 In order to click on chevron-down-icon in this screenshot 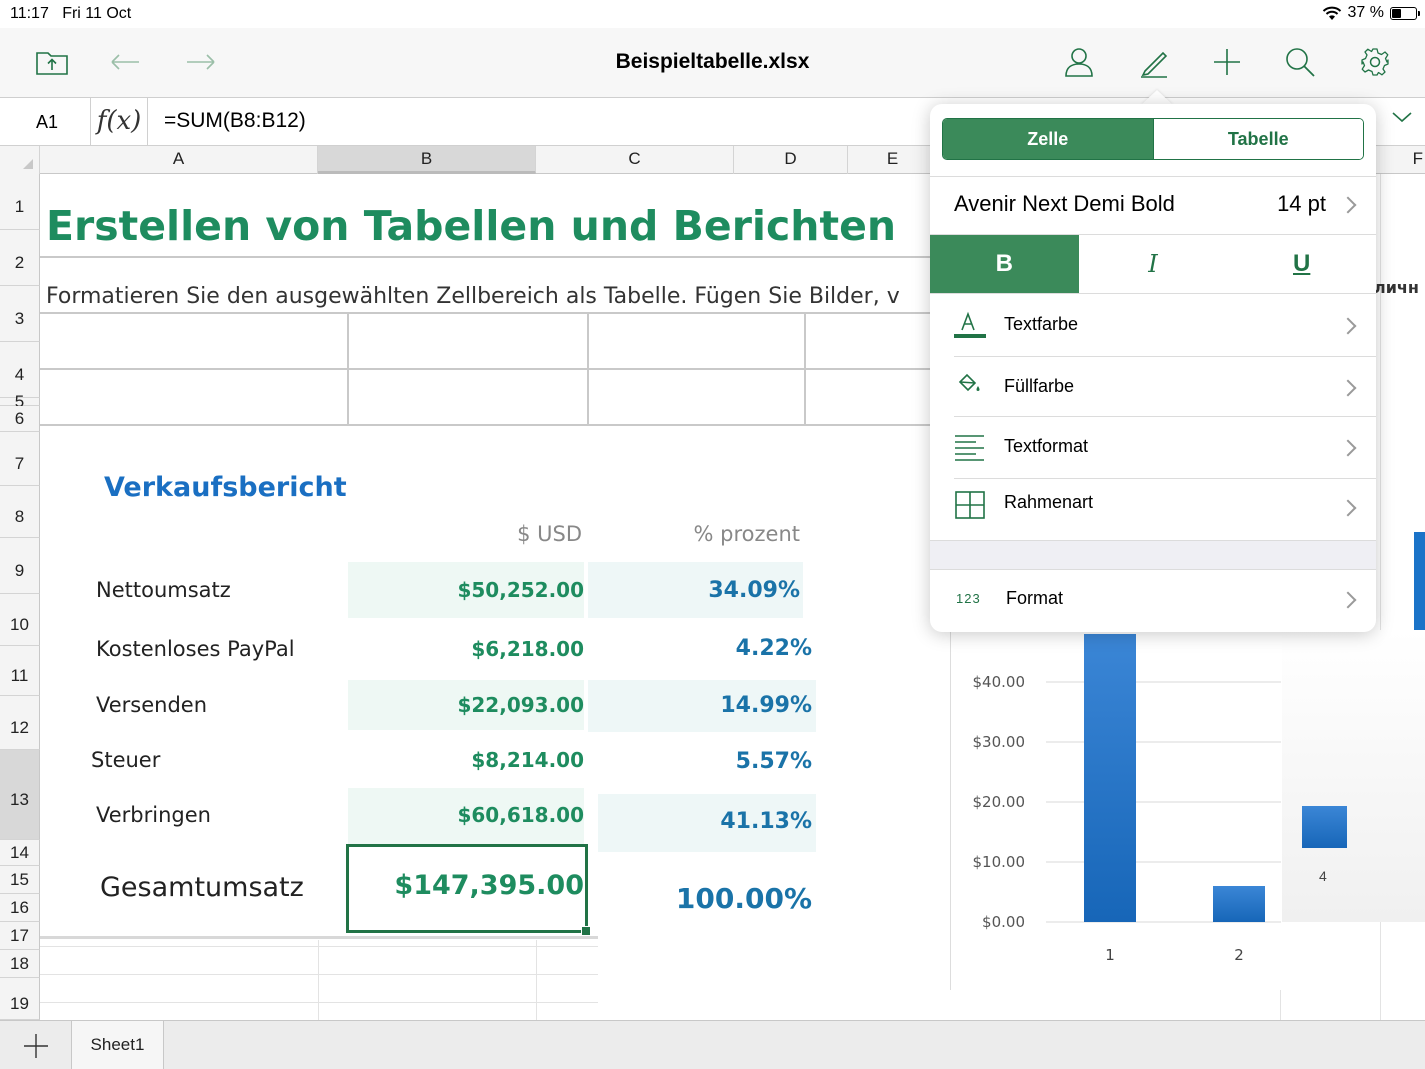, I will do `click(1402, 117)`.